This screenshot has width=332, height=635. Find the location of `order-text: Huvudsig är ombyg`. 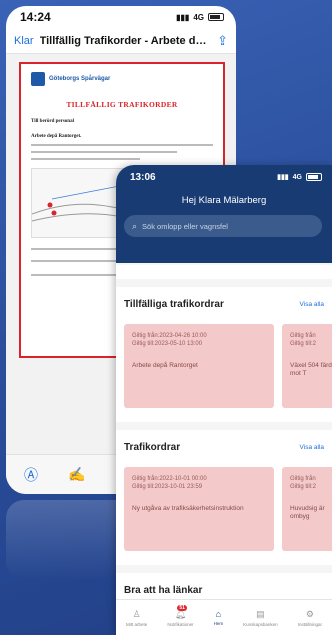

order-text: Huvudsig är ombyg is located at coordinates (307, 512).